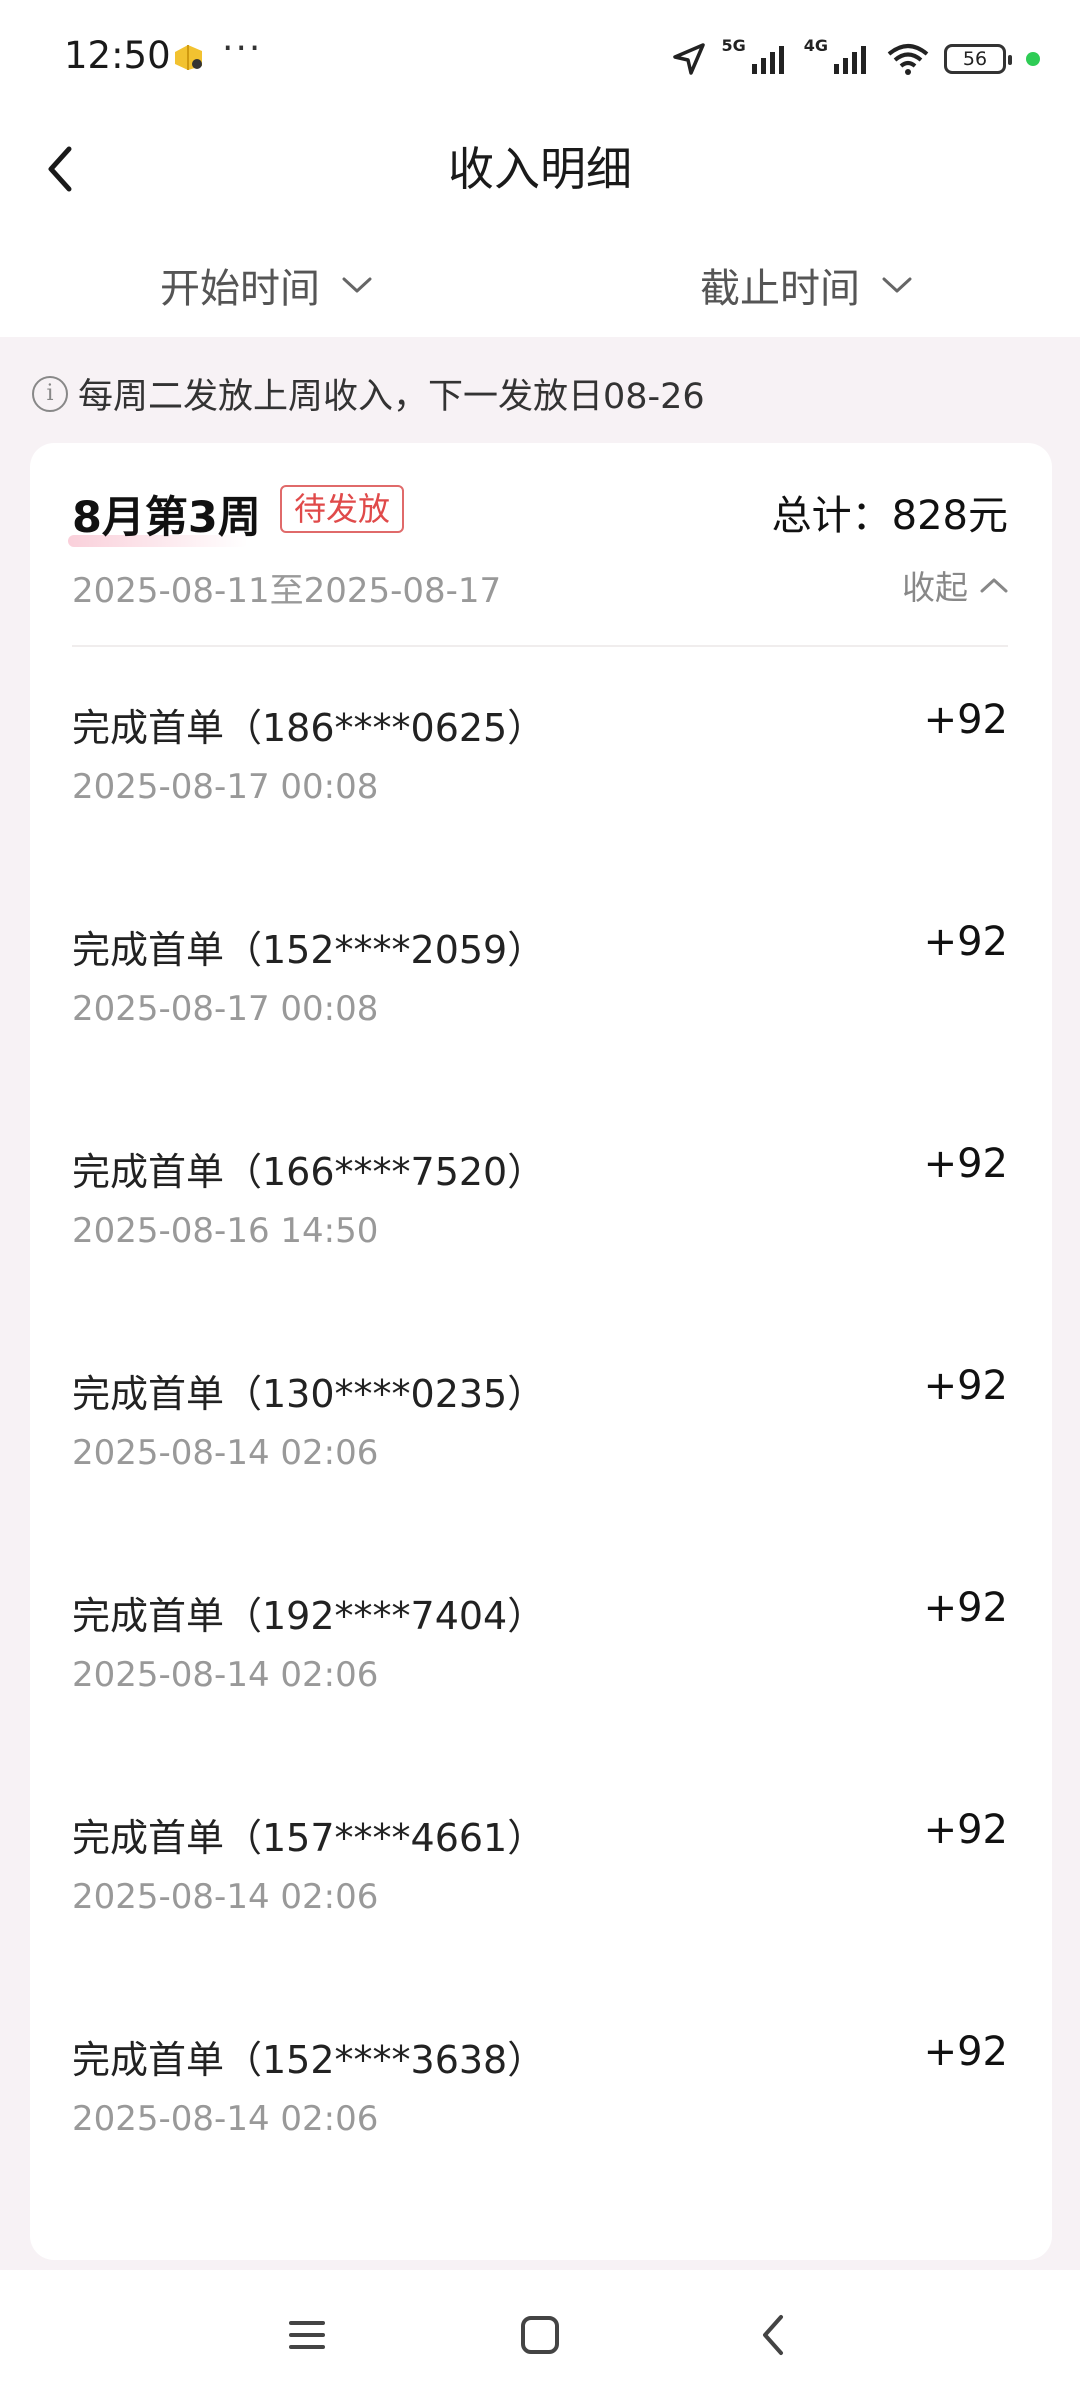  I want to click on payout-notice-text: 每周二发放上周收入，下一发放日08-26, so click(391, 397).